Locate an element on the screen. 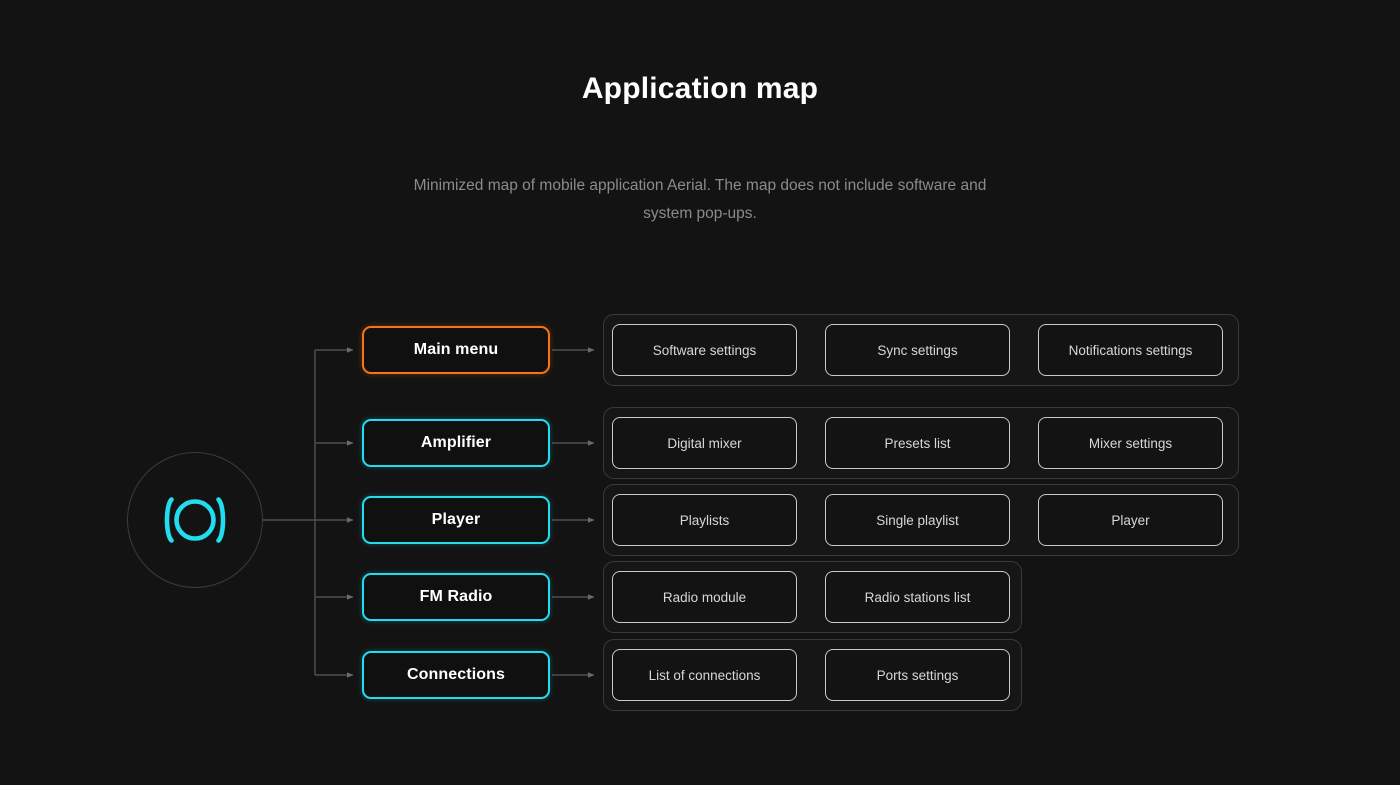 The height and width of the screenshot is (785, 1400). subnode-label: Digital mixer is located at coordinates (704, 443).